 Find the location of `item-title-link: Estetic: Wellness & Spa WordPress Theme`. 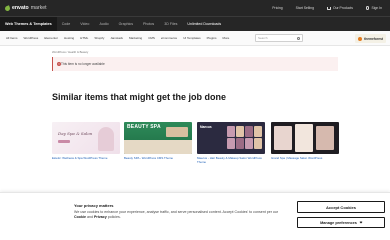

item-title-link: Estetic: Wellness & Spa WordPress Theme is located at coordinates (86, 158).